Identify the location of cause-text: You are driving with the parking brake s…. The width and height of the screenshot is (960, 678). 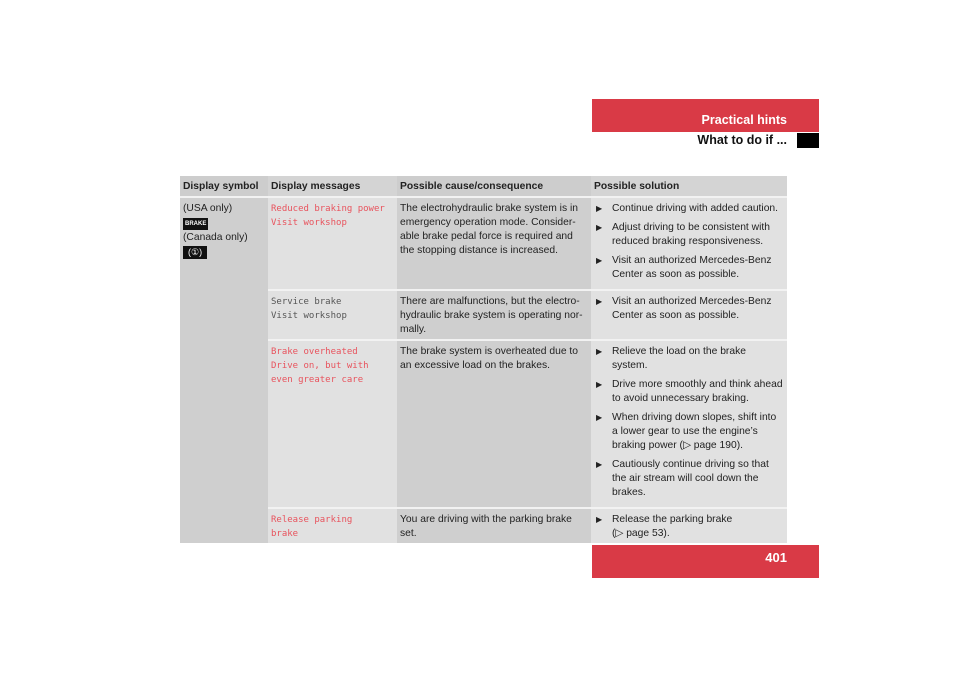
(494, 525).